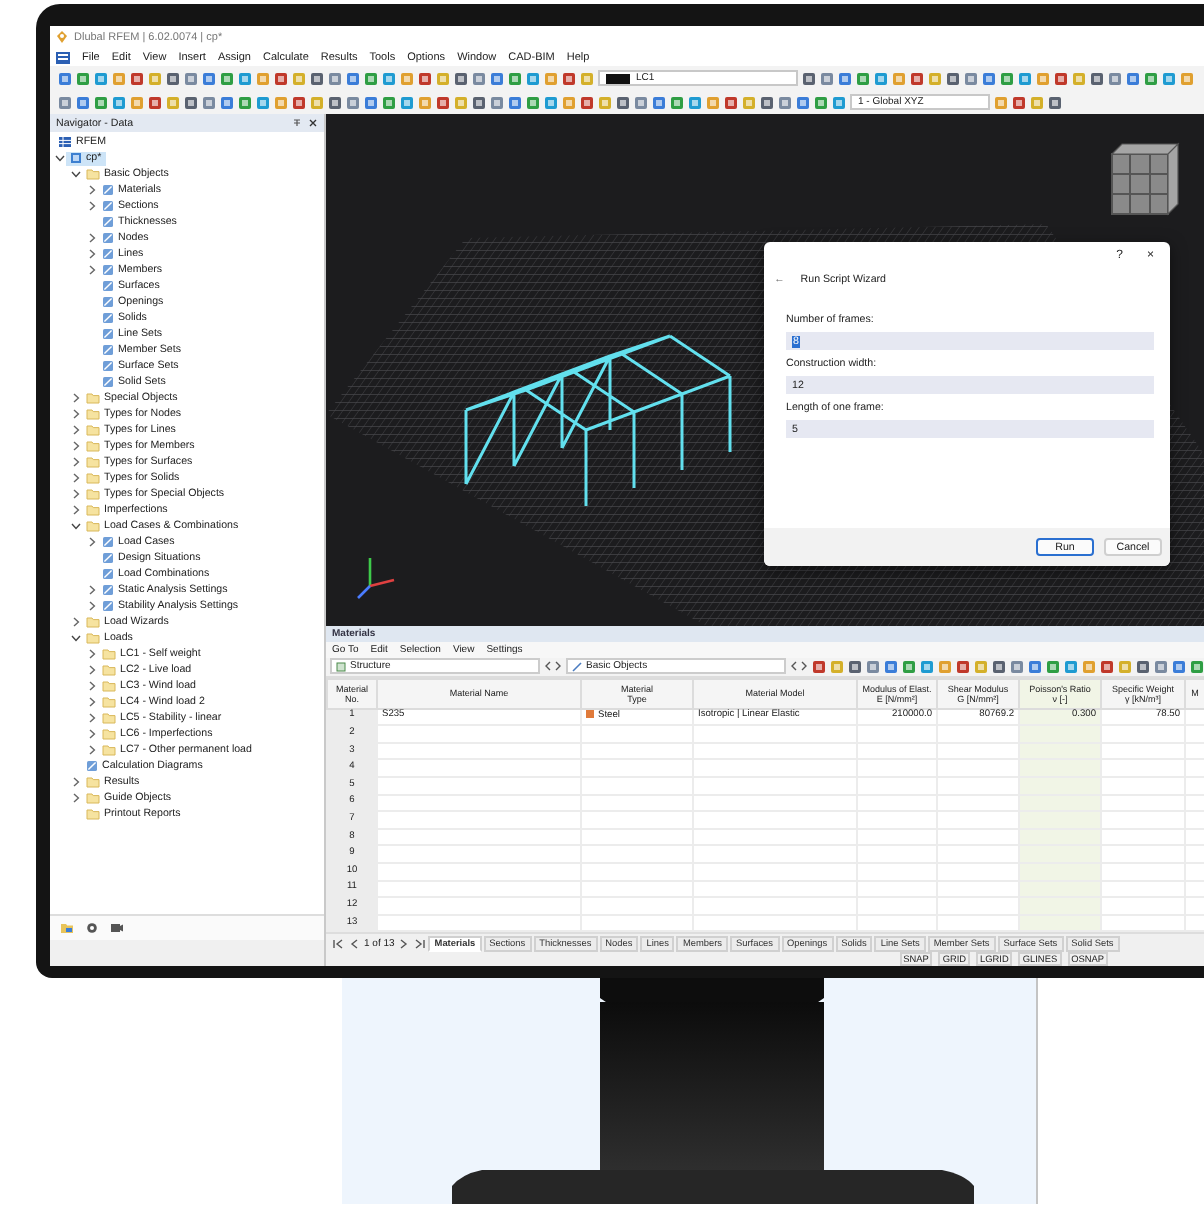 The image size is (1204, 1210). Describe the element at coordinates (117, 928) in the screenshot. I see `camera-tab-icon` at that location.